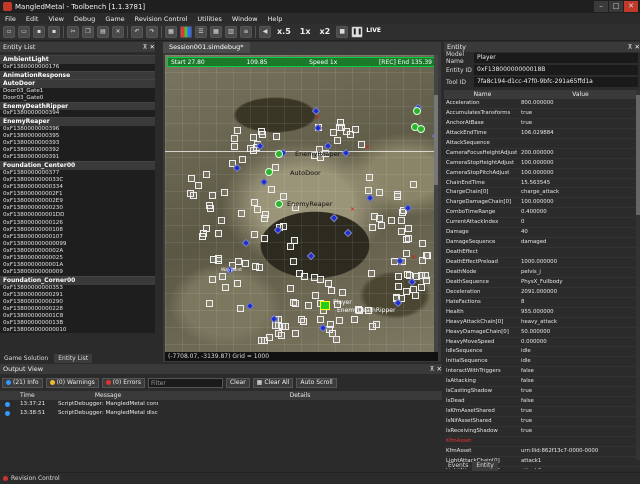 The height and width of the screenshot is (484, 640). I want to click on property-row: KfmAsset, so click(542, 442).